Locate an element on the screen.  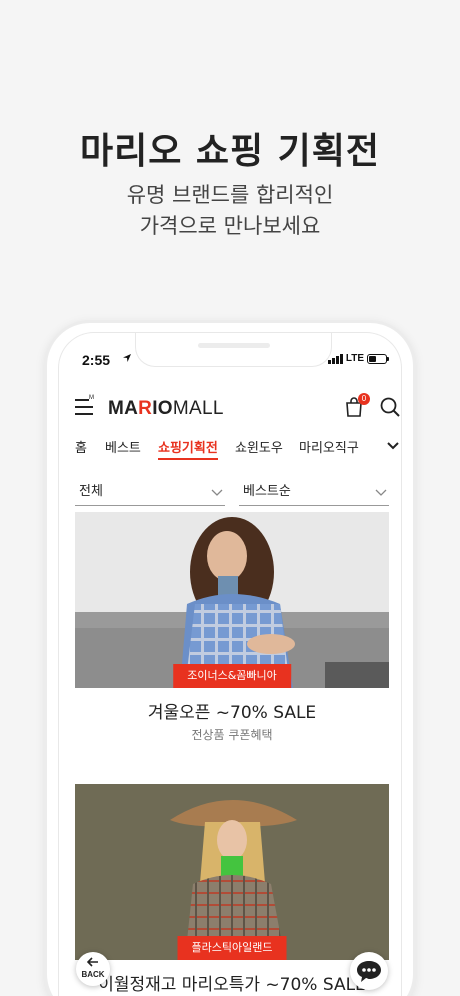
category-select-value: 전체 is located at coordinates (91, 491).